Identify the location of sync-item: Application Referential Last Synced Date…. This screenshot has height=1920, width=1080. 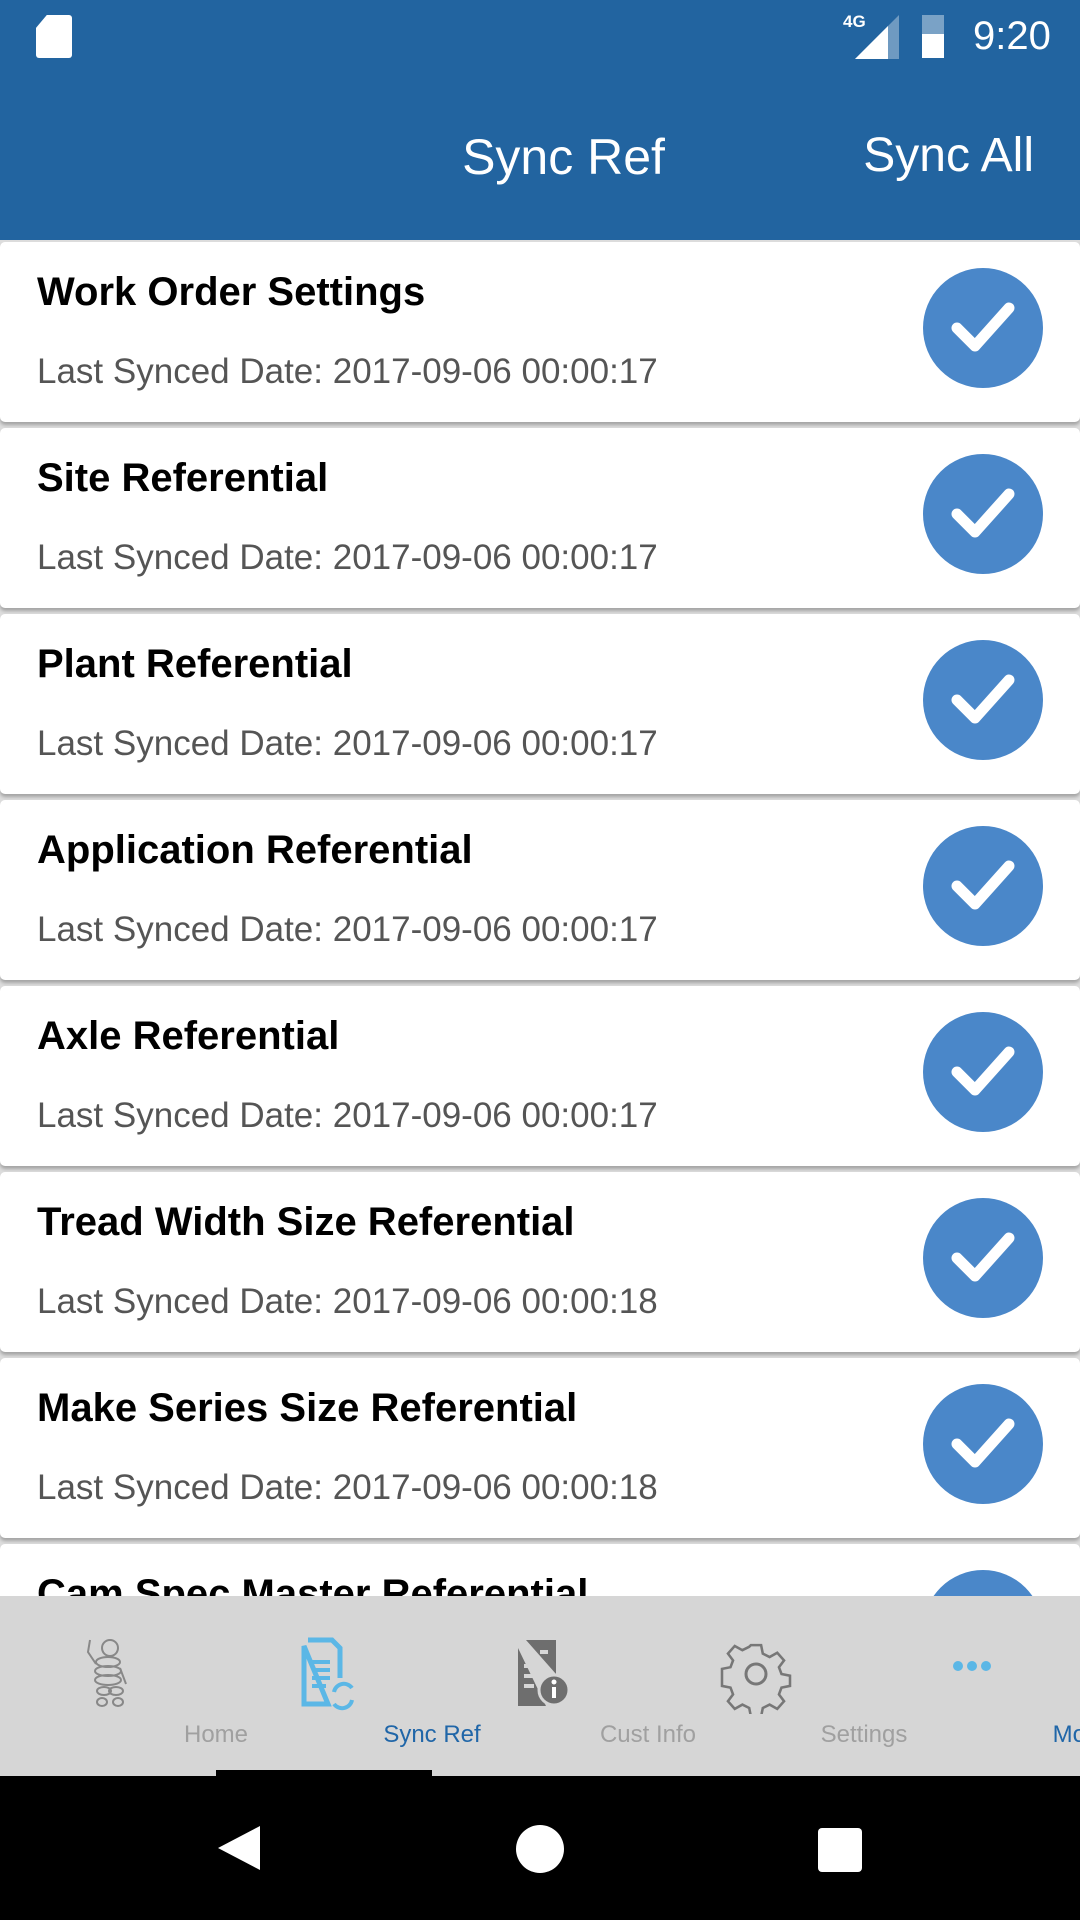
(540, 890).